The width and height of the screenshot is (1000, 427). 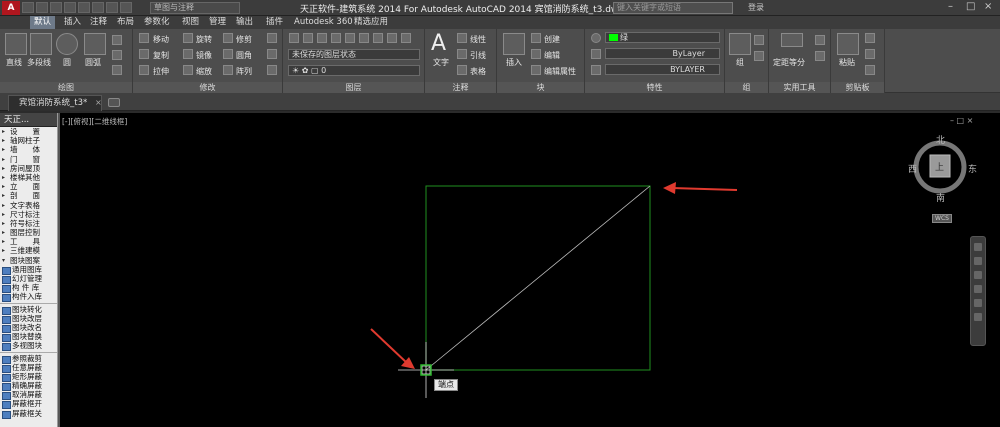 What do you see at coordinates (28, 328) in the screenshot?
I see `palette-subitem: 图块改名` at bounding box center [28, 328].